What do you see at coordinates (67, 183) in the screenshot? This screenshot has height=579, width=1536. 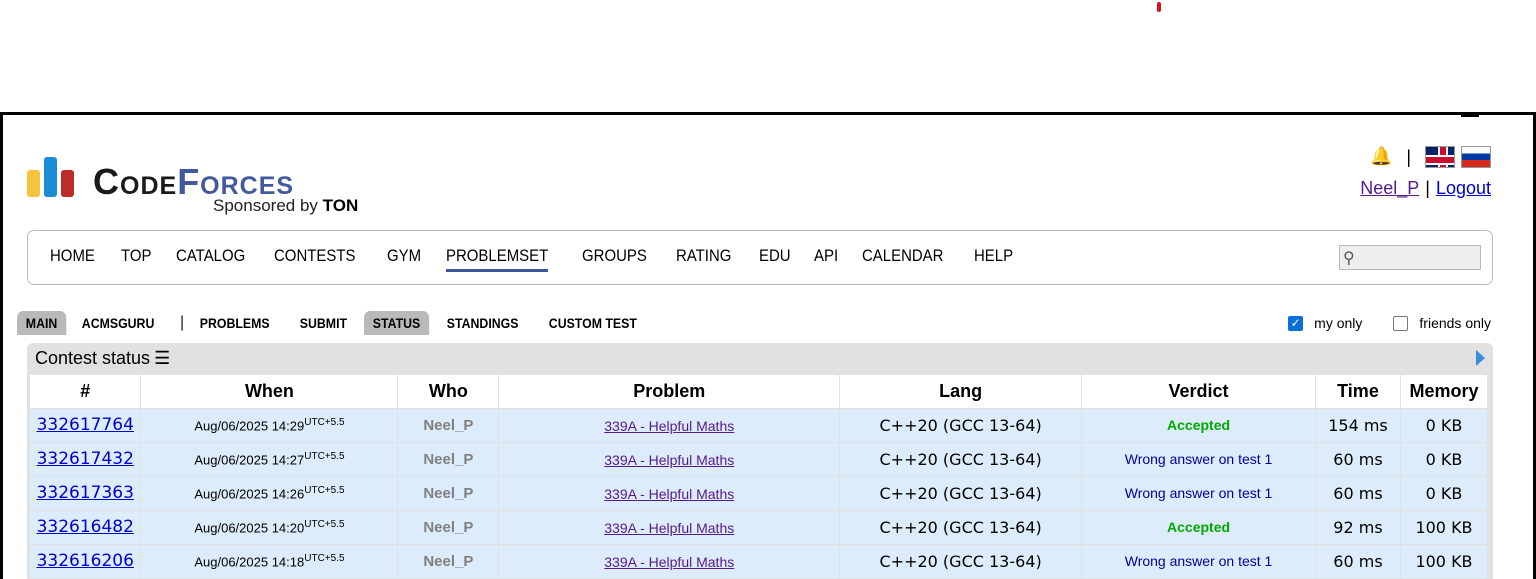 I see `logo-bar-red` at bounding box center [67, 183].